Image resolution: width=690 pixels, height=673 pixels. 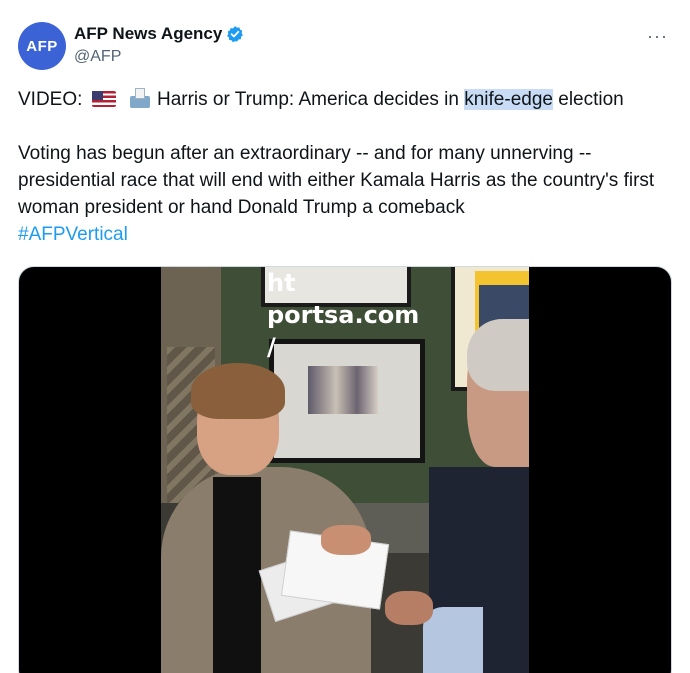 I want to click on us-flag-icon, so click(x=103, y=99).